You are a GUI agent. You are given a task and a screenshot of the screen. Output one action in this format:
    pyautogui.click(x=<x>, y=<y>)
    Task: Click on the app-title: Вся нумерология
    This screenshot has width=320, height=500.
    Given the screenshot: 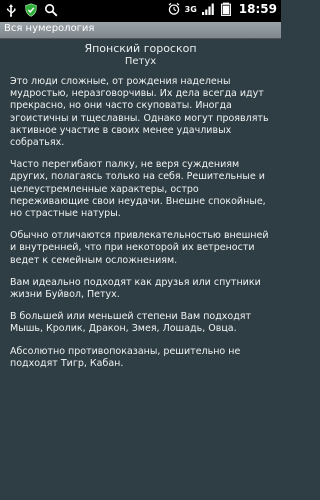 What is the action you would take?
    pyautogui.click(x=49, y=28)
    